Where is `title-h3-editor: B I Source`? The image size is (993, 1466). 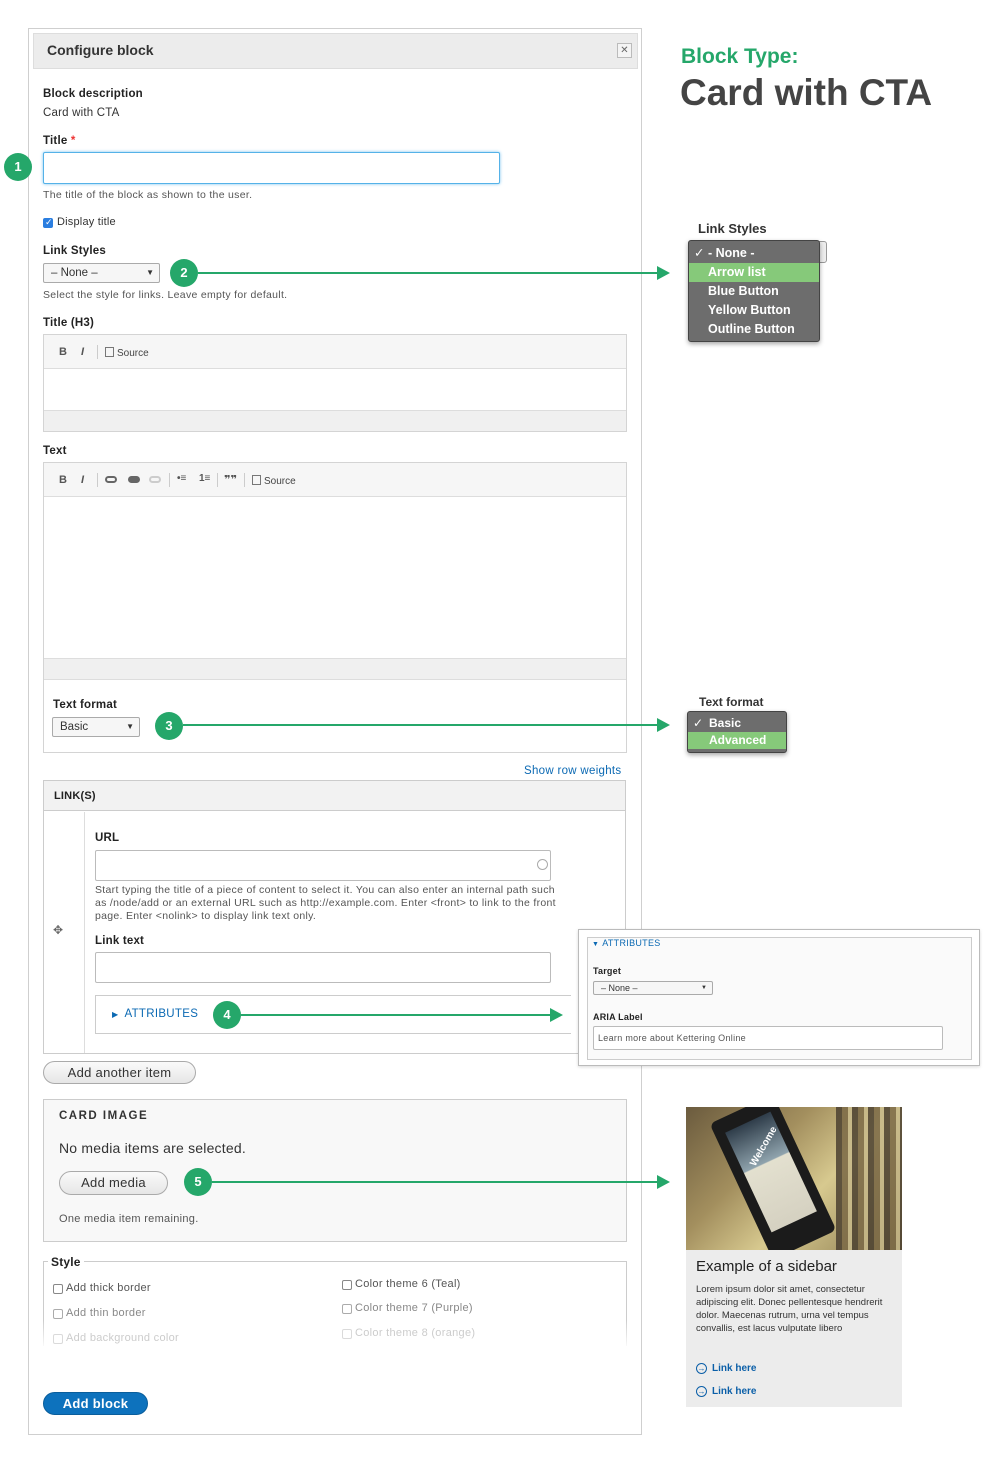
title-h3-editor: B I Source is located at coordinates (335, 383).